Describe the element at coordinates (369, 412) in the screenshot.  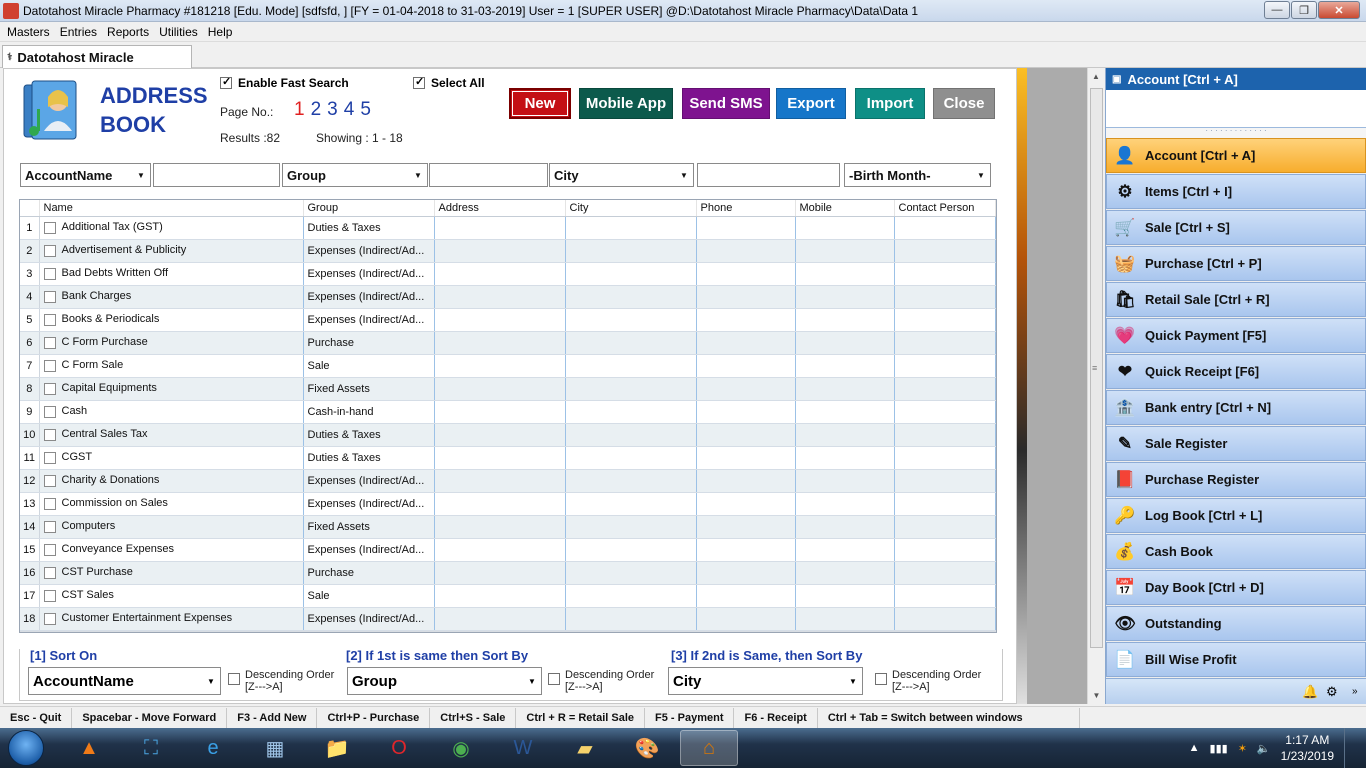
I see `cell-group: Cash-in-hand` at that location.